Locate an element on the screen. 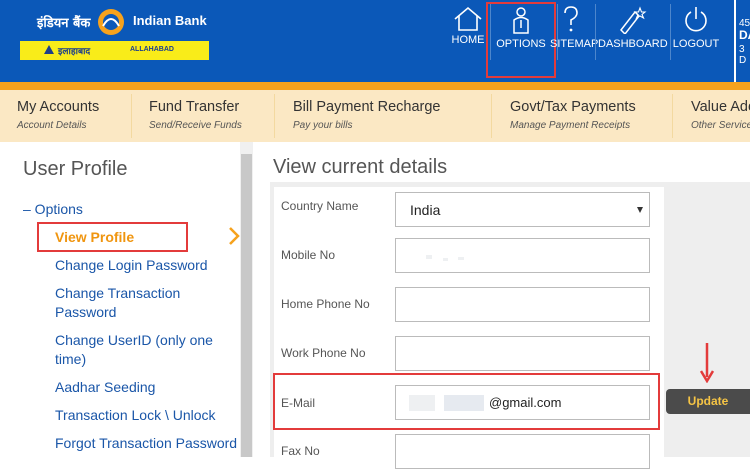 The width and height of the screenshot is (750, 469). power-icon is located at coordinates (696, 19).